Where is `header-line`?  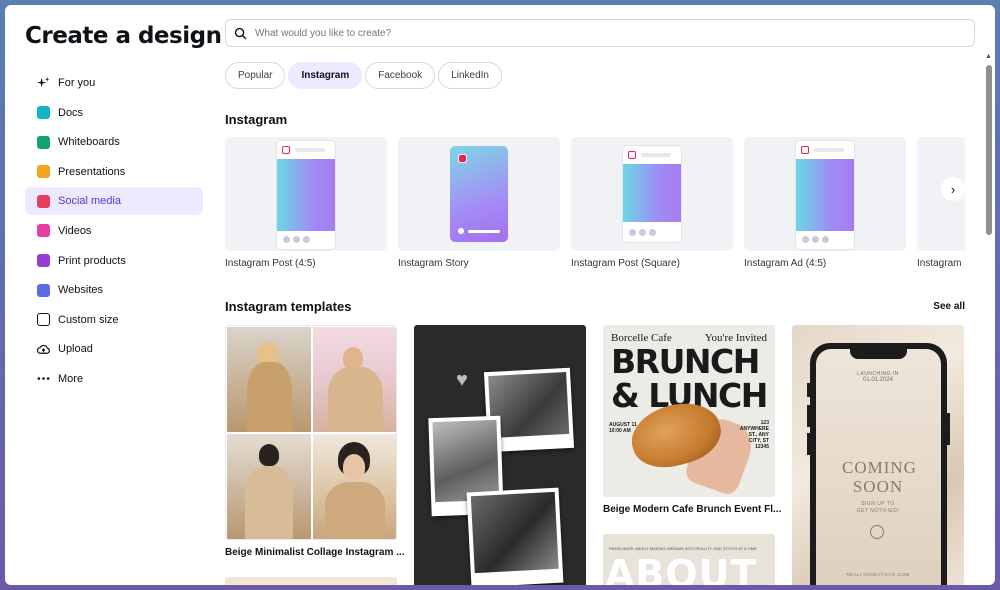 header-line is located at coordinates (656, 155).